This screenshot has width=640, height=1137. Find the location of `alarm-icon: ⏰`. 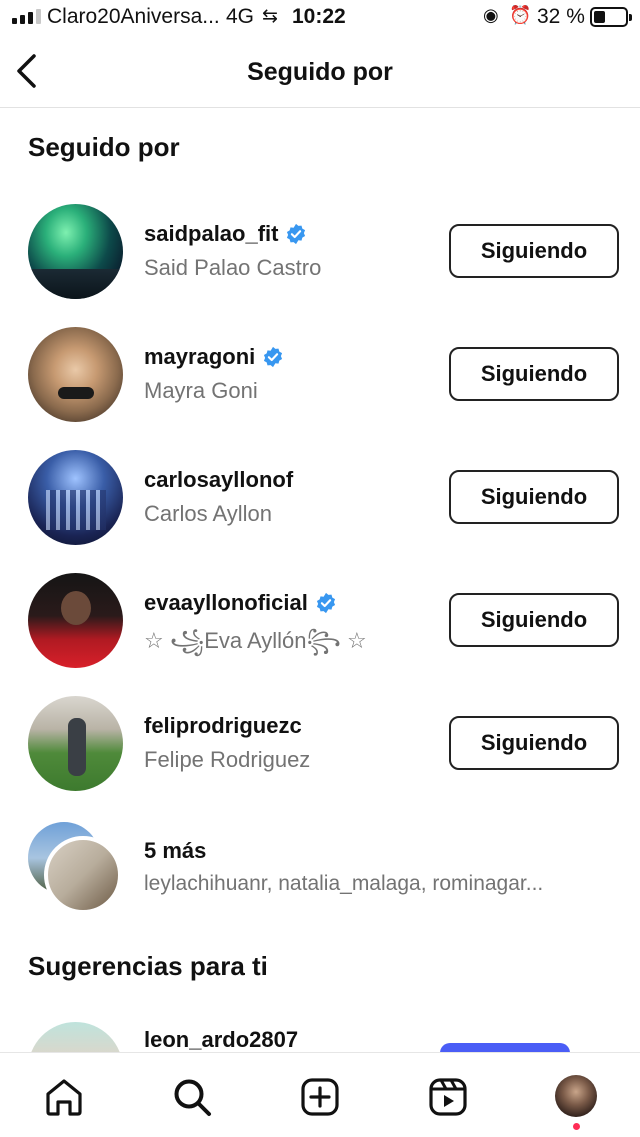

alarm-icon: ⏰ is located at coordinates (520, 15).